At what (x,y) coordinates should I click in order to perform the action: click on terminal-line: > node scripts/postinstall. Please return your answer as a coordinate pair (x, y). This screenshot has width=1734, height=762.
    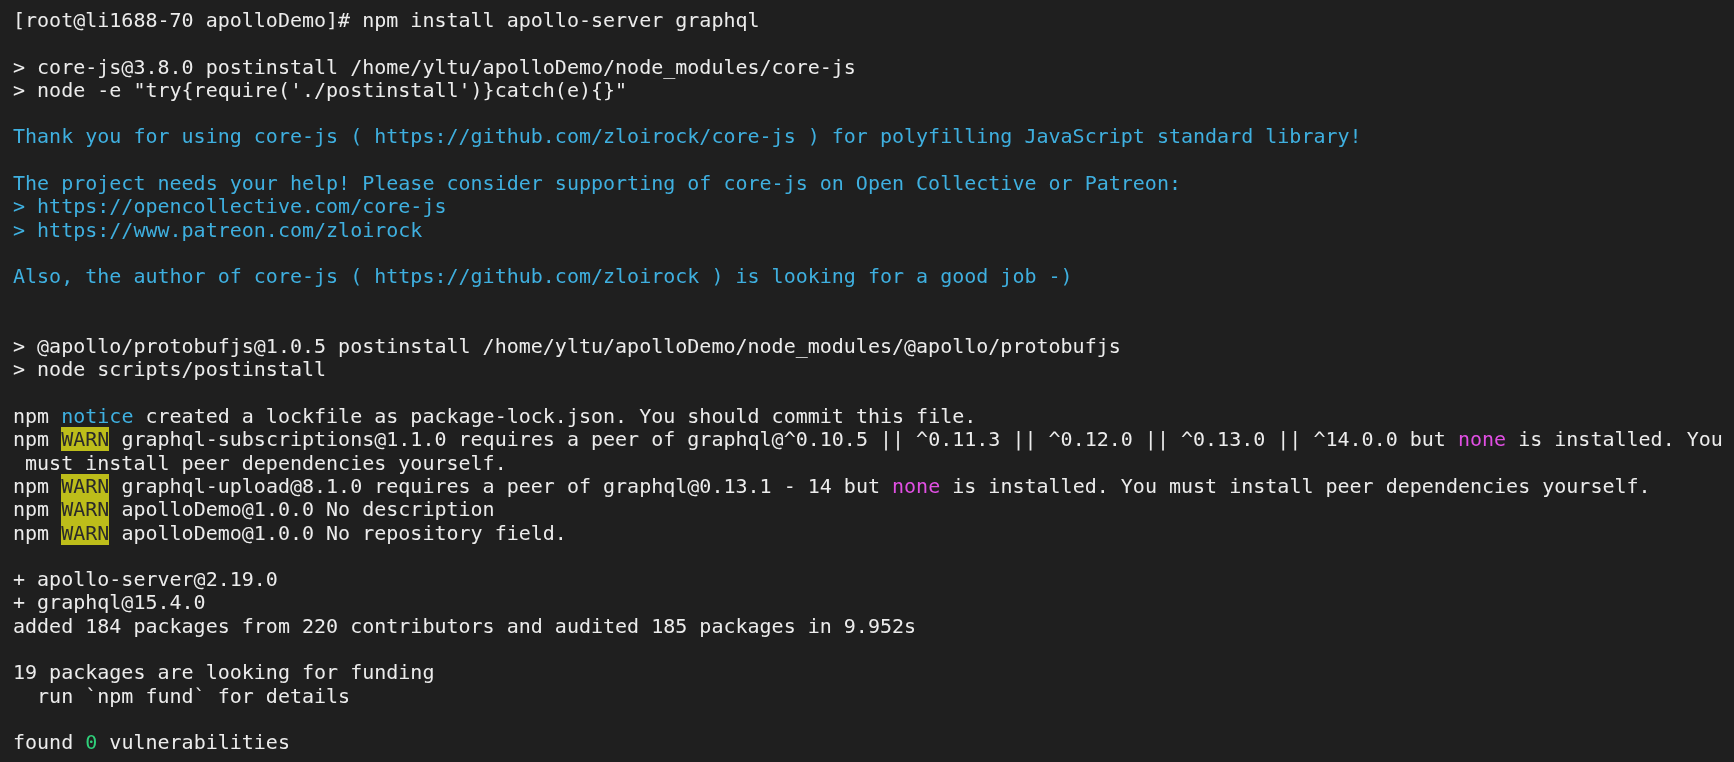
    Looking at the image, I should click on (170, 370).